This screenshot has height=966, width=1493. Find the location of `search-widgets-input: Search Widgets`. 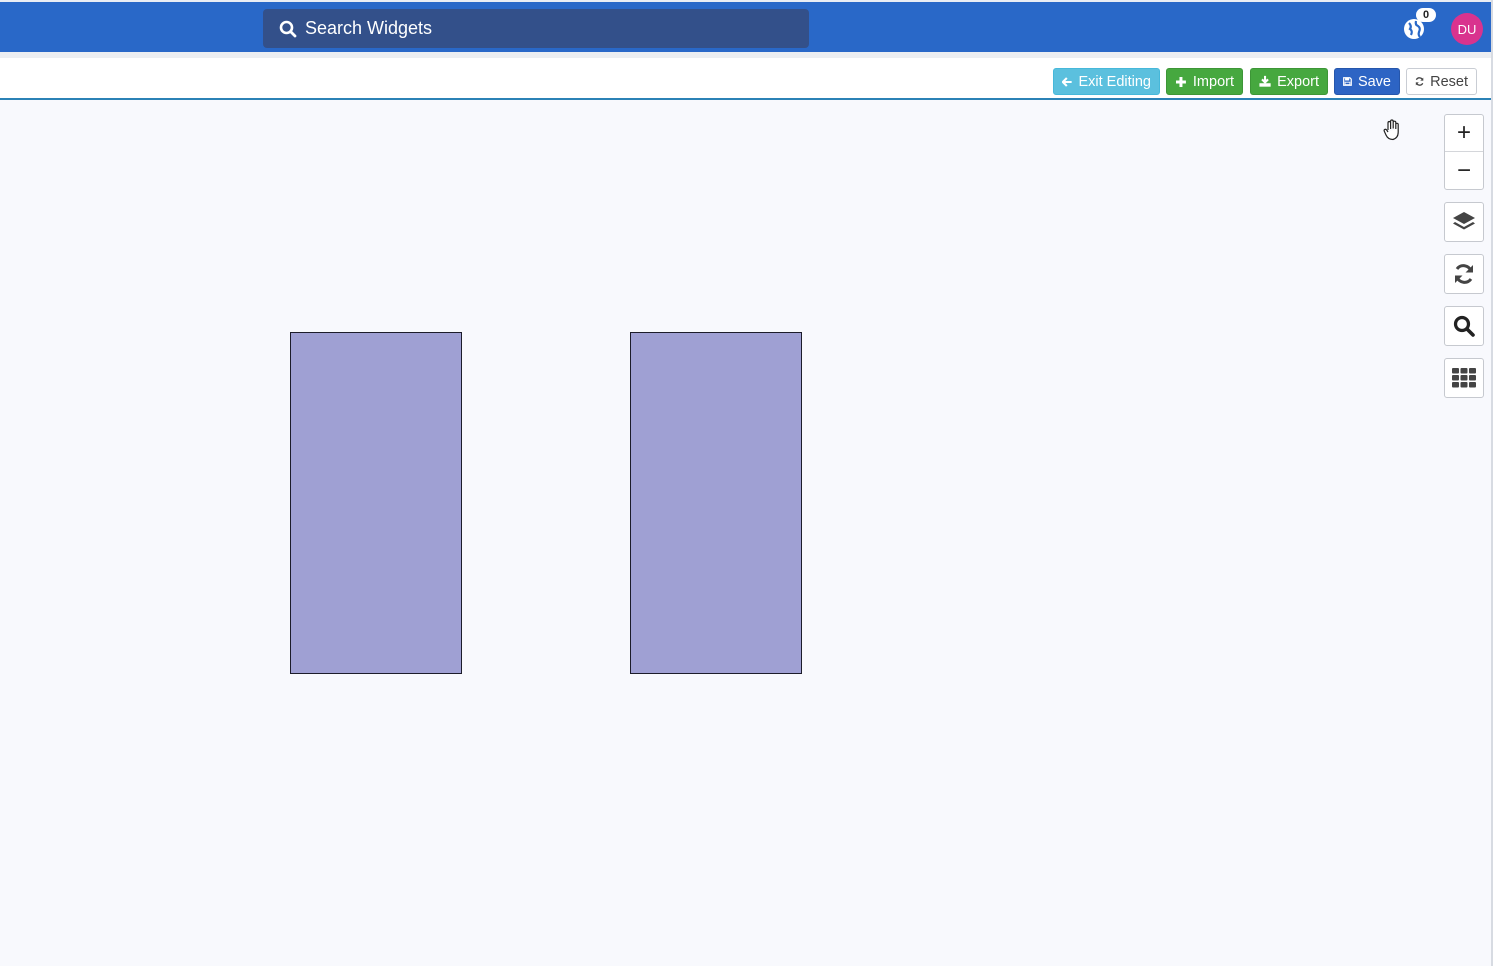

search-widgets-input: Search Widgets is located at coordinates (536, 28).